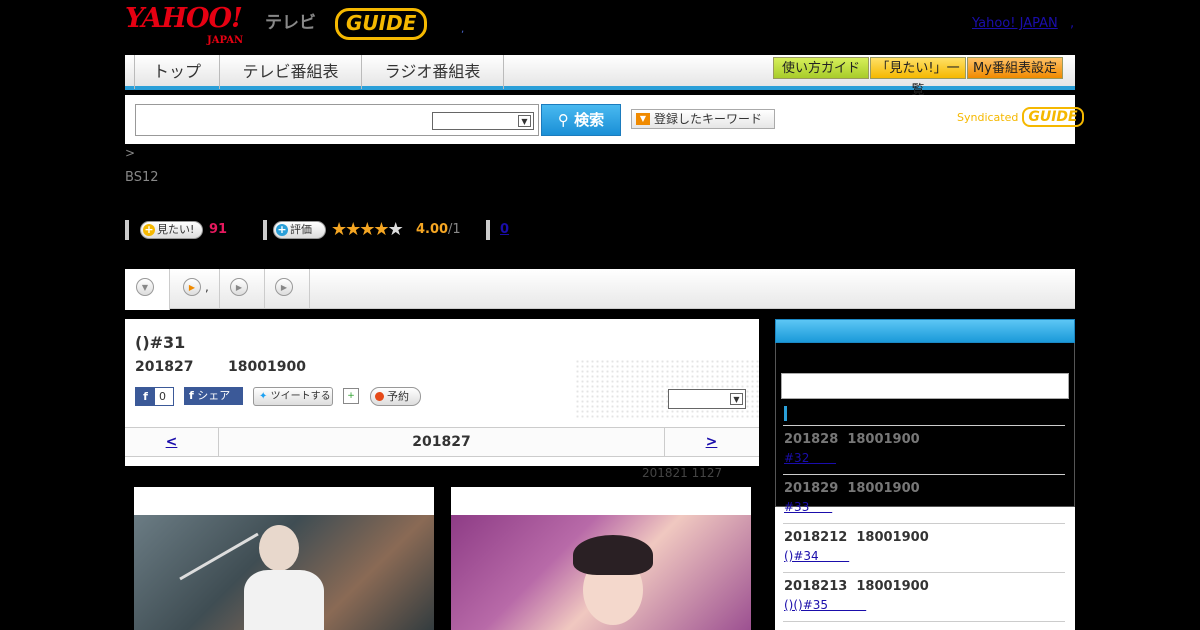 The height and width of the screenshot is (630, 1200). I want to click on my-schedule-settings-button: My番組表設定, so click(1015, 68).